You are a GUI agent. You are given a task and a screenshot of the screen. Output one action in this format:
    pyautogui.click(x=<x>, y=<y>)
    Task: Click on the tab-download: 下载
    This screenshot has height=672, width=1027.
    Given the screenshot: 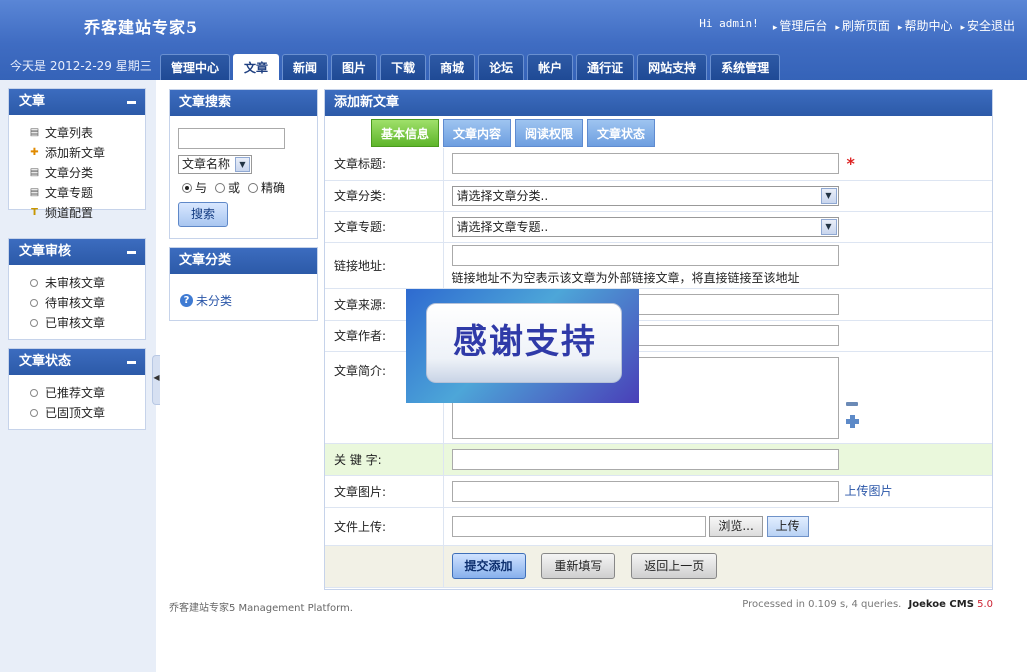 What is the action you would take?
    pyautogui.click(x=403, y=67)
    